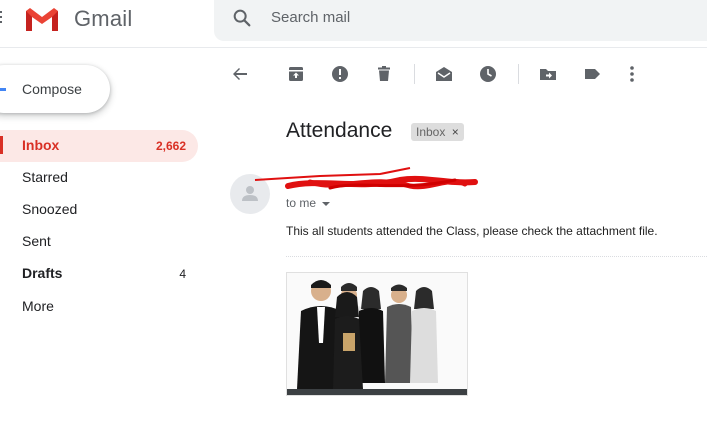 The height and width of the screenshot is (433, 707). Describe the element at coordinates (548, 74) in the screenshot. I see `move-to-icon` at that location.